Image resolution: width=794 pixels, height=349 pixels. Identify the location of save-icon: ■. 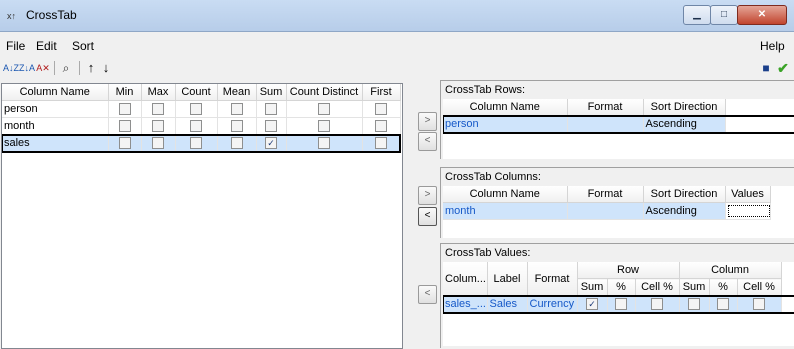
(766, 68).